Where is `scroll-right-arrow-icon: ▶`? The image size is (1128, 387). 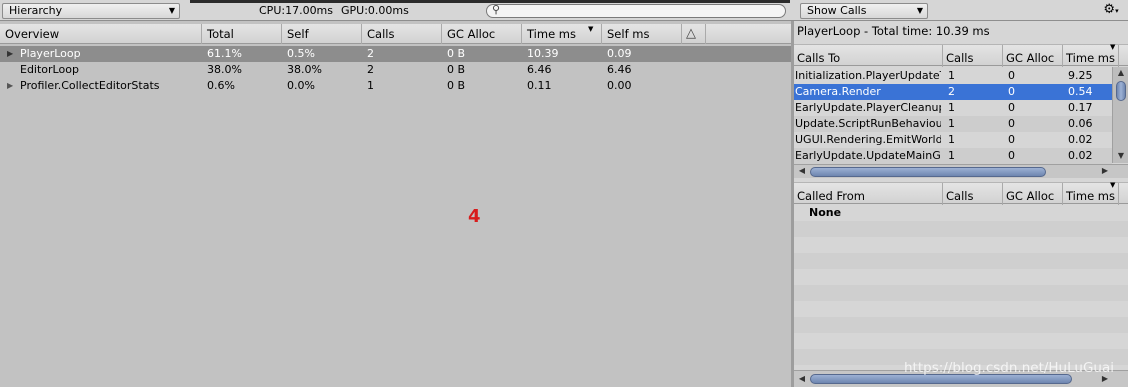 scroll-right-arrow-icon: ▶ is located at coordinates (1105, 170).